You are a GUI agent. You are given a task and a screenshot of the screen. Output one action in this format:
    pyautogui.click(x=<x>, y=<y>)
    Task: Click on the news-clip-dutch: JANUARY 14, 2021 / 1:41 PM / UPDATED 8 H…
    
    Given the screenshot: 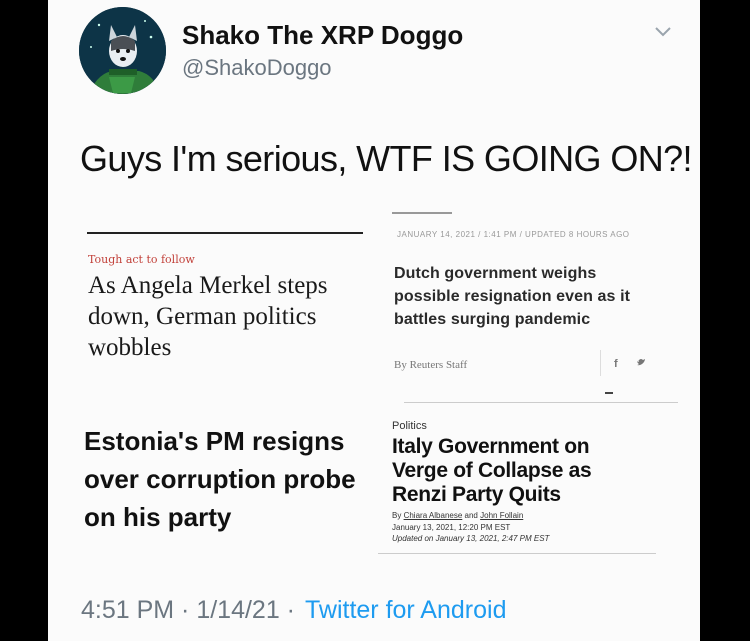 What is the action you would take?
    pyautogui.click(x=528, y=307)
    